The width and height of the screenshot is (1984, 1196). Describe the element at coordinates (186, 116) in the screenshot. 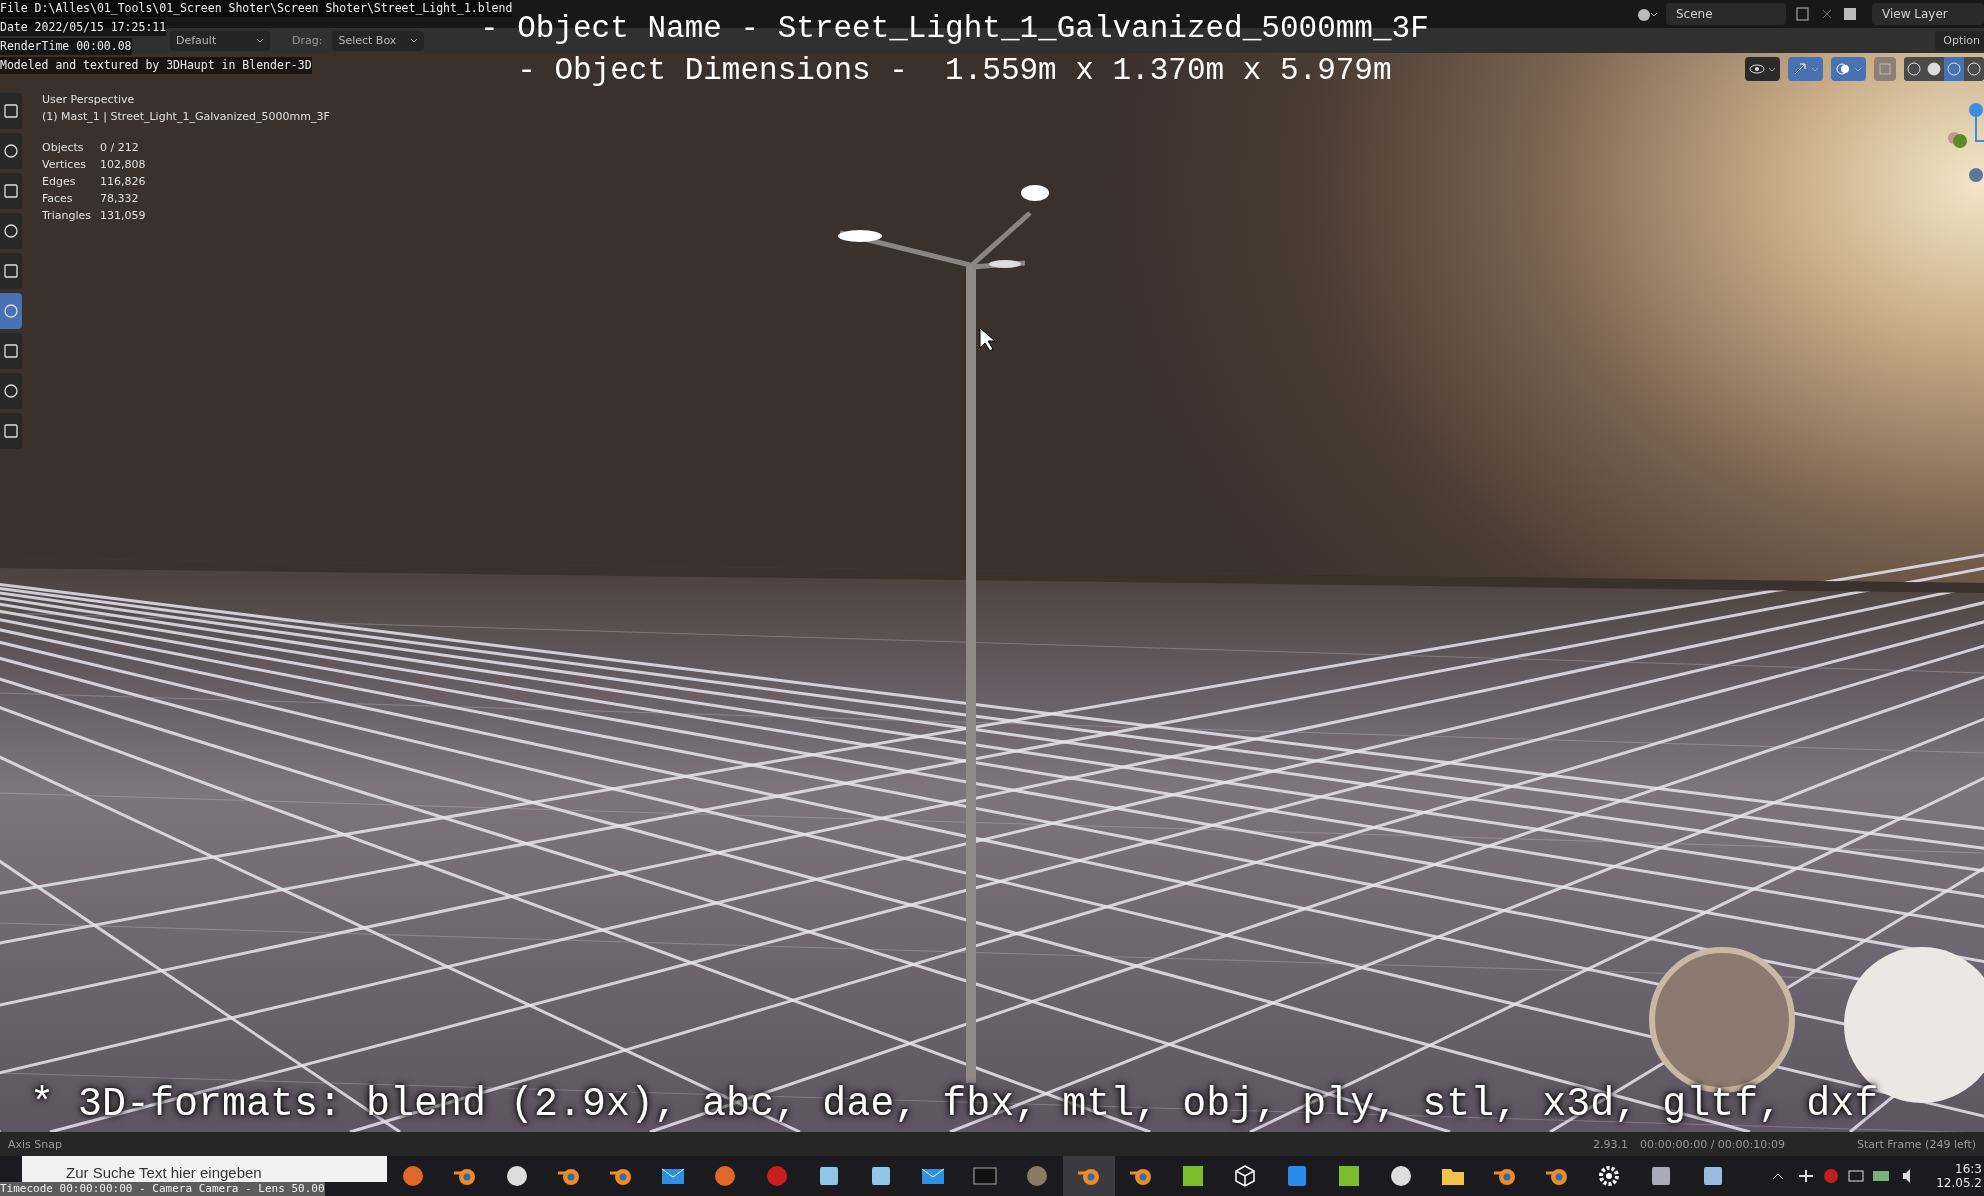

I see `object-info: (1) Mast_1 | Street_Light_1_Galvanized_5000mm_3F` at that location.